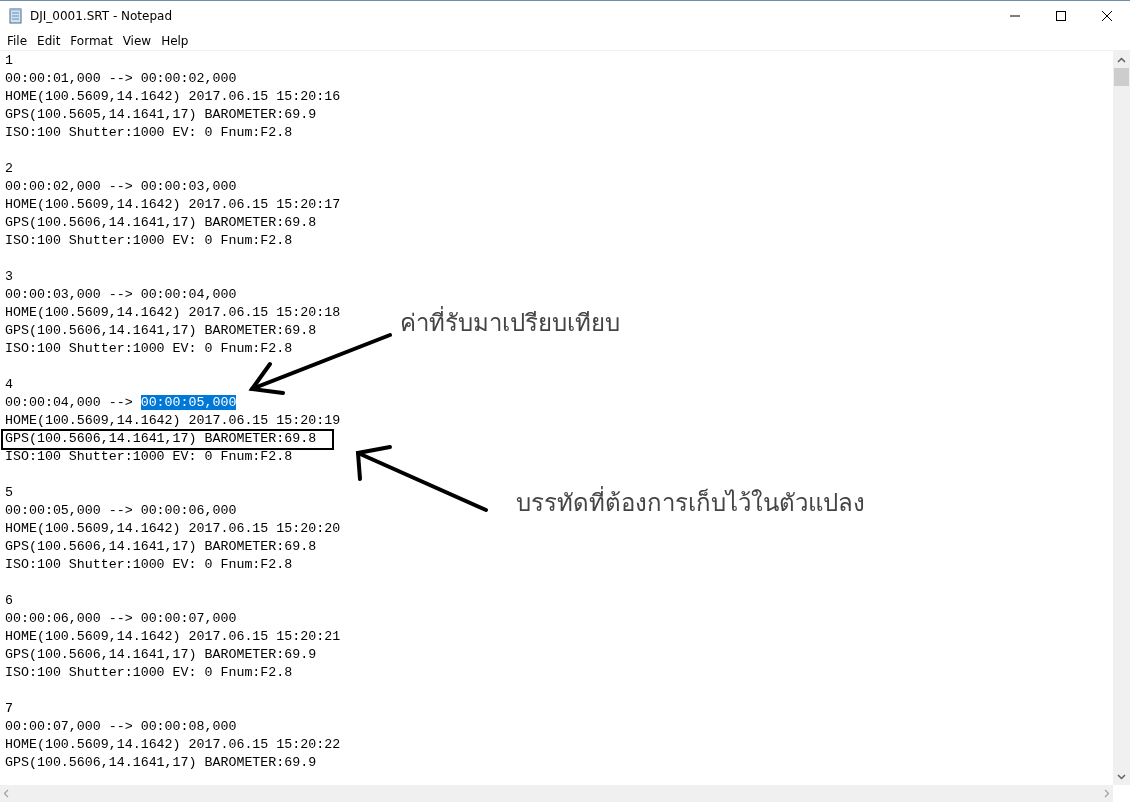  Describe the element at coordinates (9, 384) in the screenshot. I see `text-line: 4` at that location.